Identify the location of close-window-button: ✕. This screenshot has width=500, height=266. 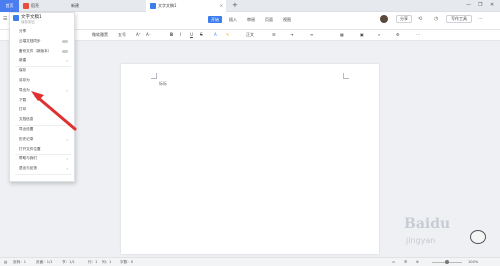
(492, 5).